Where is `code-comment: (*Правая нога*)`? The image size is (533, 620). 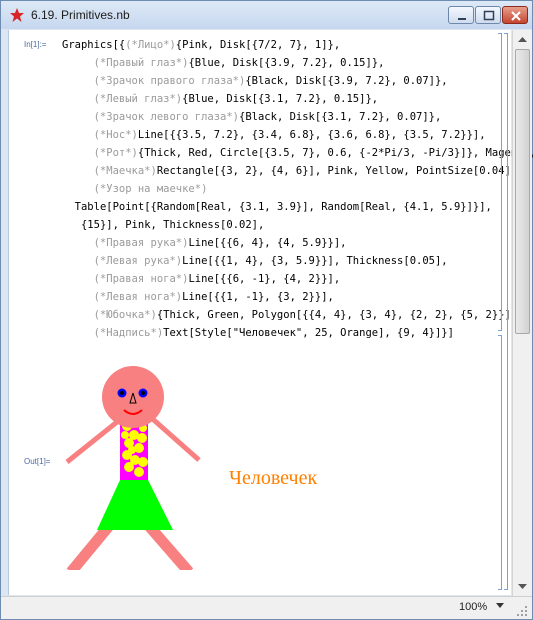
code-comment: (*Правая нога*) is located at coordinates (141, 279).